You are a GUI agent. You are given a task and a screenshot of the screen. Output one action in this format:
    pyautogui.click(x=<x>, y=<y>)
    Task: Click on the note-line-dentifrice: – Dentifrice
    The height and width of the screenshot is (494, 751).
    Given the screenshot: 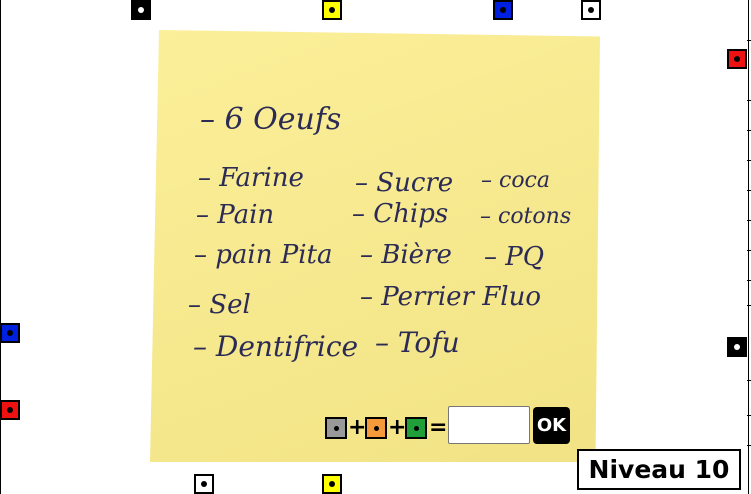 What is the action you would take?
    pyautogui.click(x=276, y=346)
    